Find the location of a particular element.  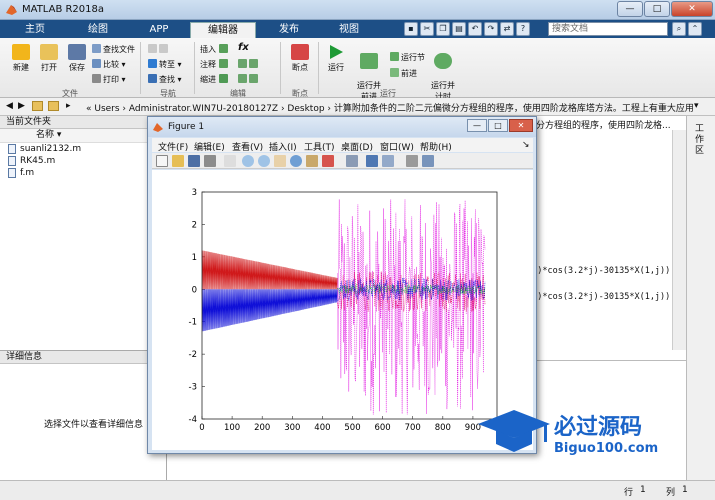

help-icon: ? is located at coordinates (523, 29).